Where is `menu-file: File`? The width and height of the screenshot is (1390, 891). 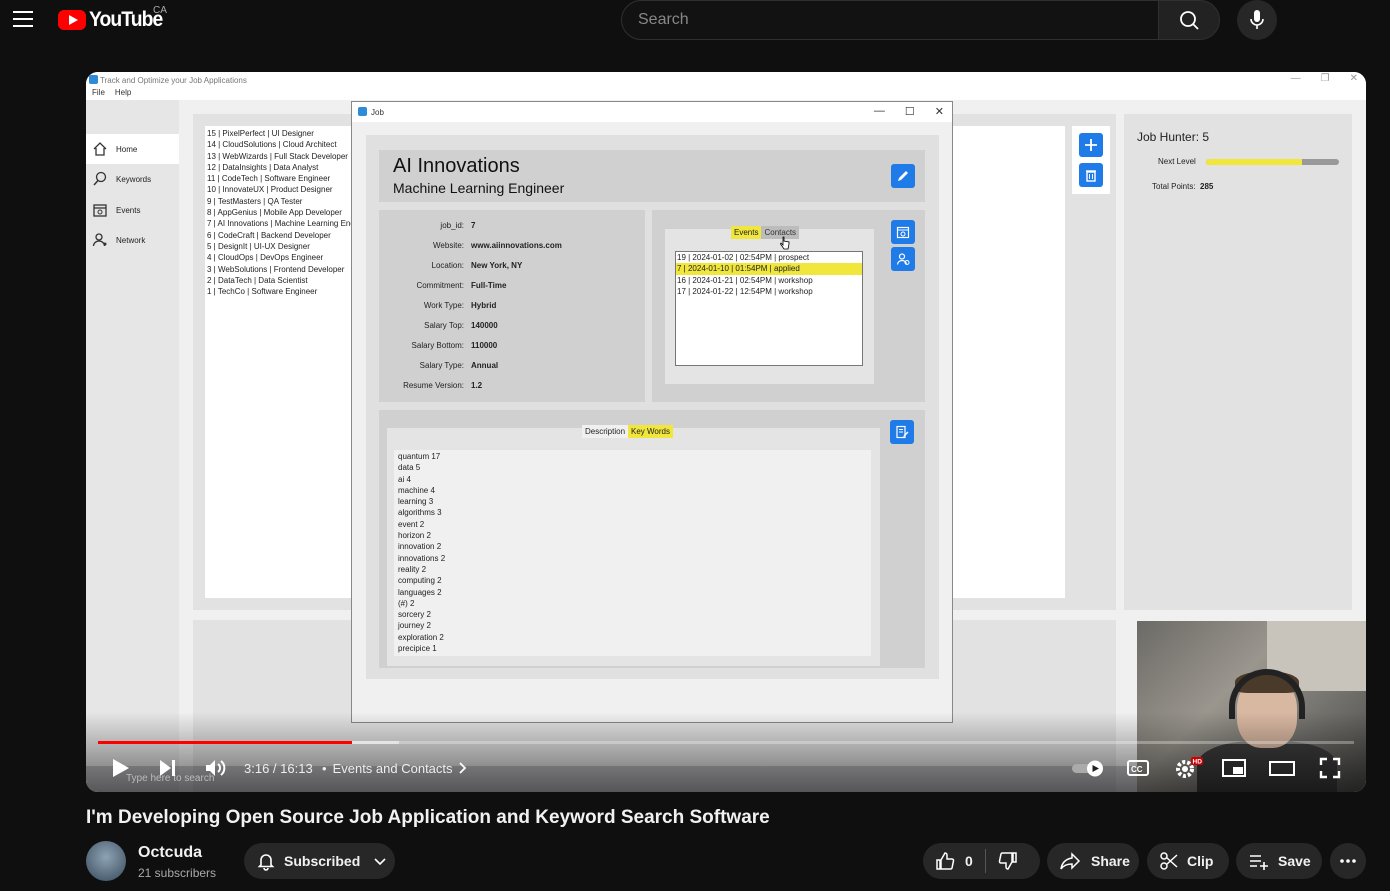 menu-file: File is located at coordinates (98, 92).